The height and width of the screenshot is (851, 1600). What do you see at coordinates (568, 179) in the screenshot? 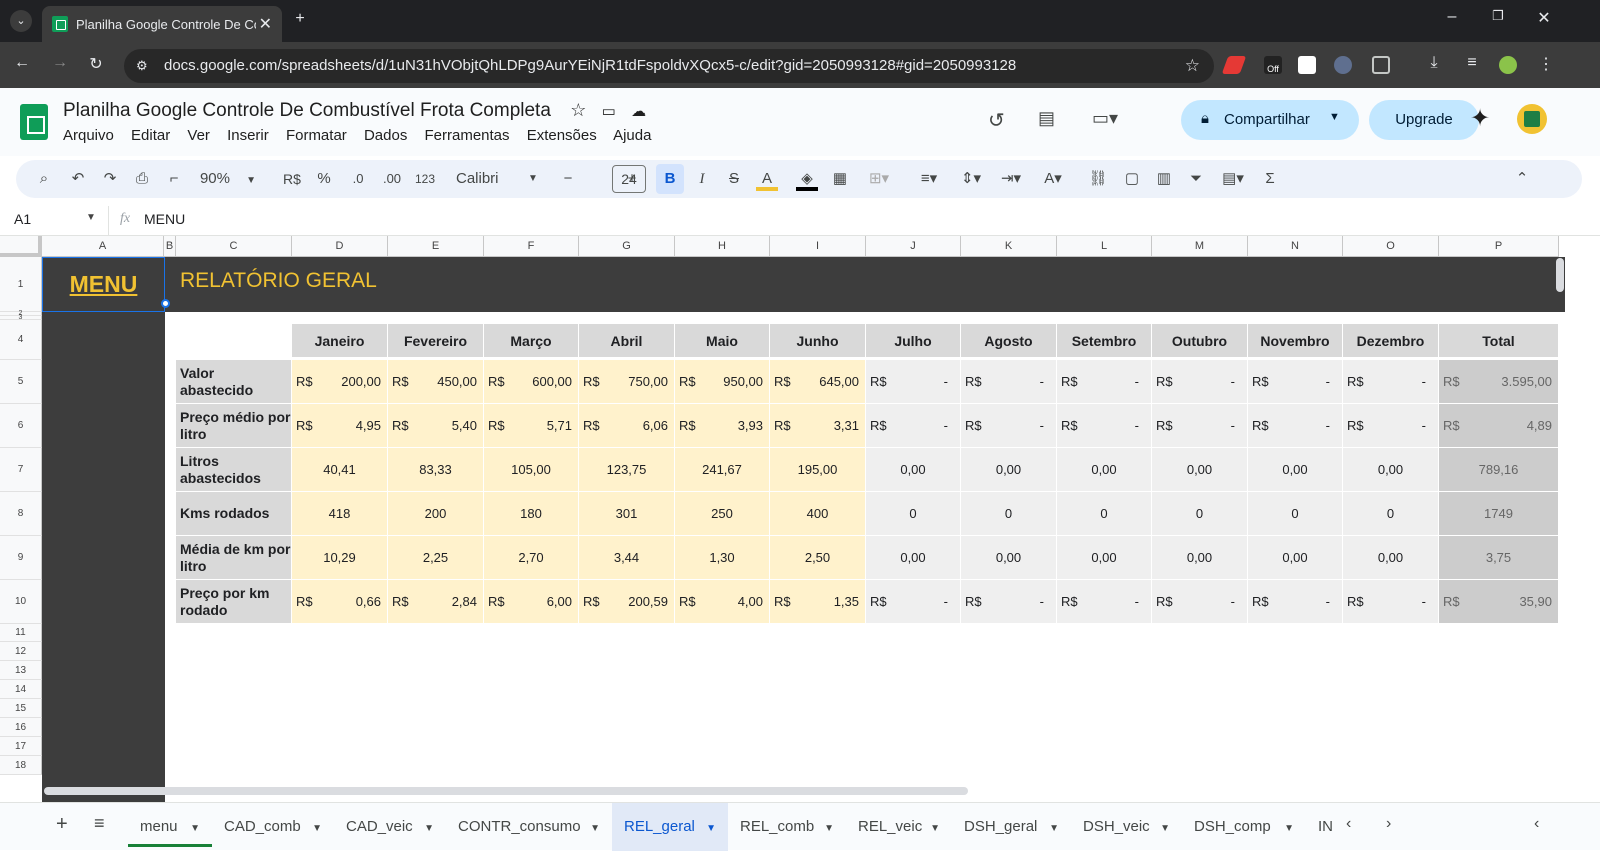
I see `decrease-font-size-icon: −` at bounding box center [568, 179].